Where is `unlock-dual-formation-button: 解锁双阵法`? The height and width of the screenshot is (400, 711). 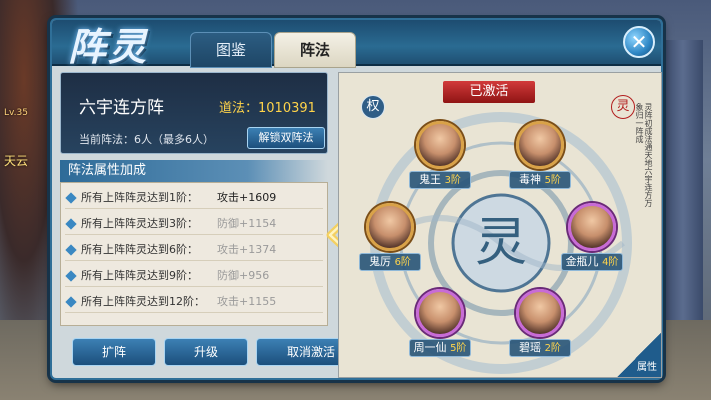 unlock-dual-formation-button: 解锁双阵法 is located at coordinates (286, 138).